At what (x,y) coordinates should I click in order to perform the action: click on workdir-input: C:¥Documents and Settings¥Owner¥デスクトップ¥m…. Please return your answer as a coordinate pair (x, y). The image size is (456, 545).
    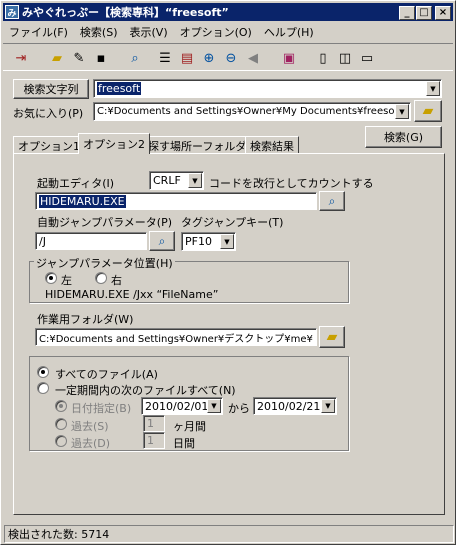
    Looking at the image, I should click on (176, 337).